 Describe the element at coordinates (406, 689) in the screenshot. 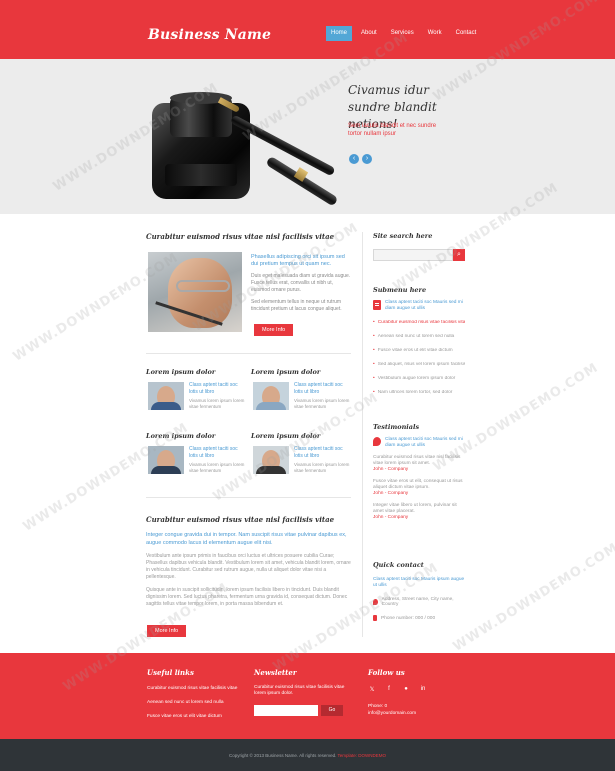

I see `flickr-icon: ●` at that location.